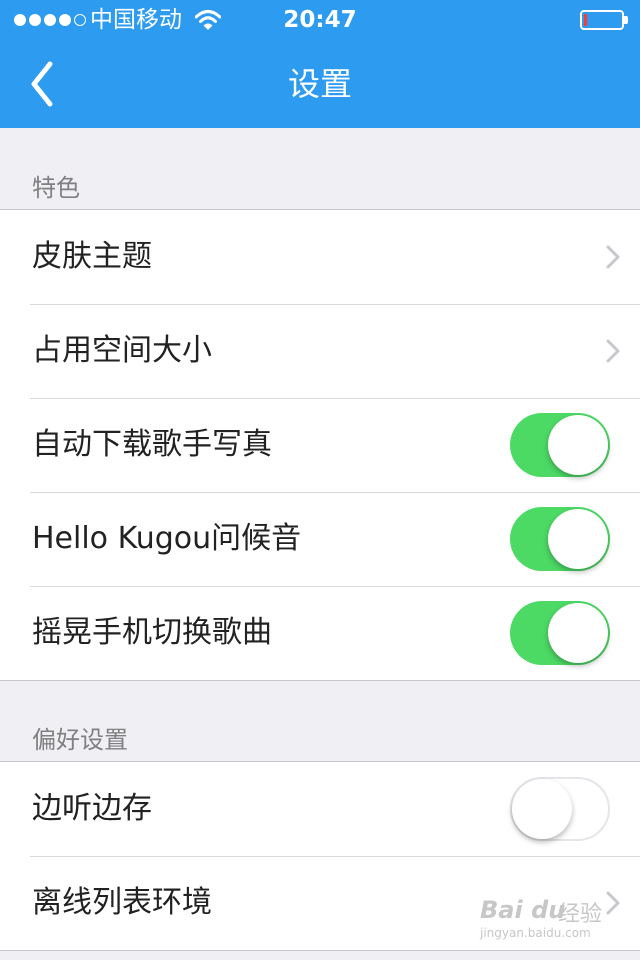  I want to click on auto-download-photos-toggle, so click(560, 445).